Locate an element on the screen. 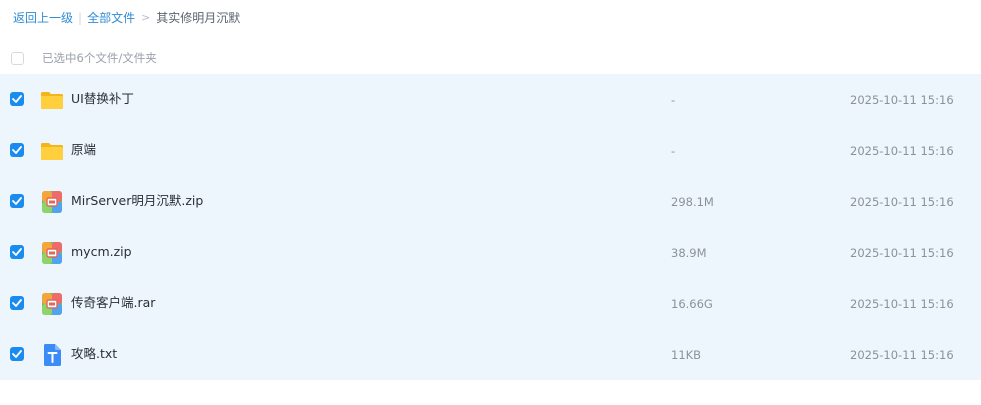  breadcrumb: 返回上一级 | 全部文件 > 其实修明月沉默 is located at coordinates (126, 18).